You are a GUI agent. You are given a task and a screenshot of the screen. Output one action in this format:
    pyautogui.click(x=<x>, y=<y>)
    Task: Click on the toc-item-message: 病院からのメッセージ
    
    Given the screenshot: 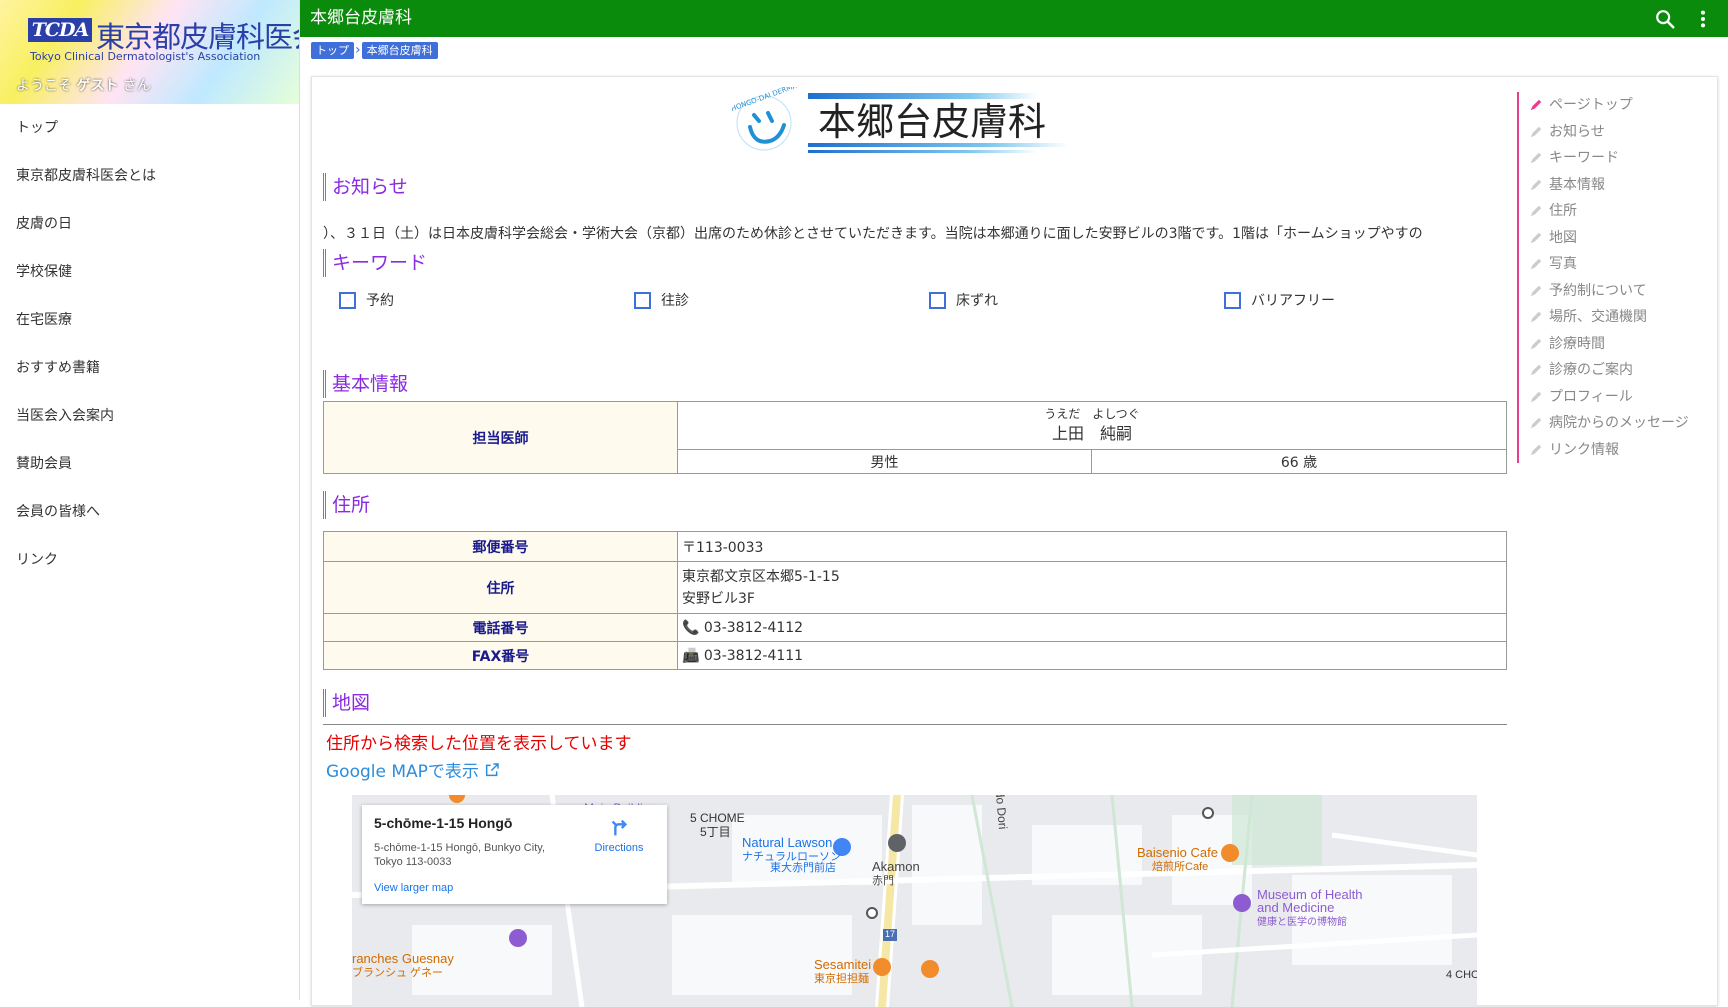 What is the action you would take?
    pyautogui.click(x=1620, y=423)
    